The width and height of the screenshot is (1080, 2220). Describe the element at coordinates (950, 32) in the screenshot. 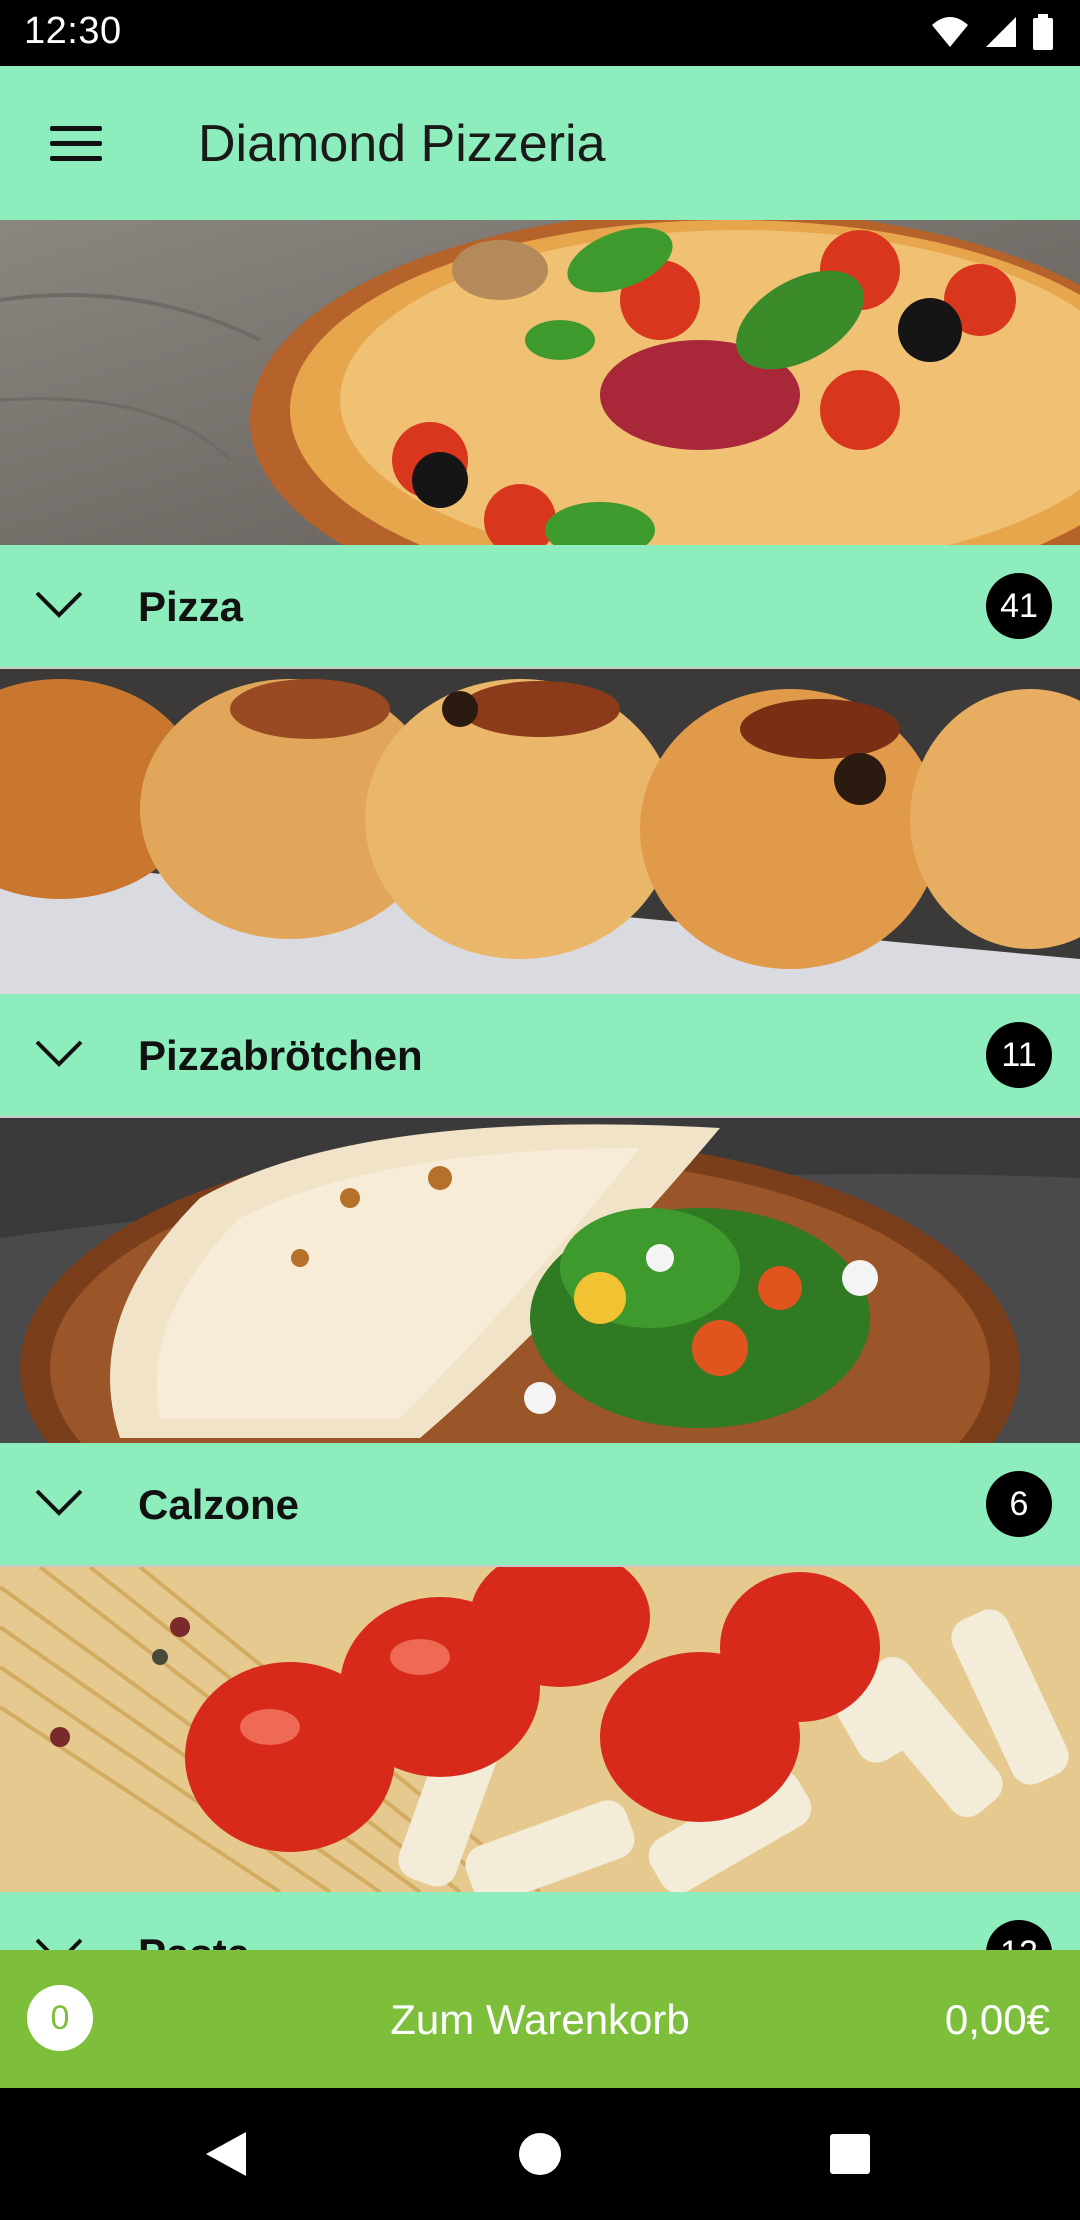

I see `wifi-icon` at that location.